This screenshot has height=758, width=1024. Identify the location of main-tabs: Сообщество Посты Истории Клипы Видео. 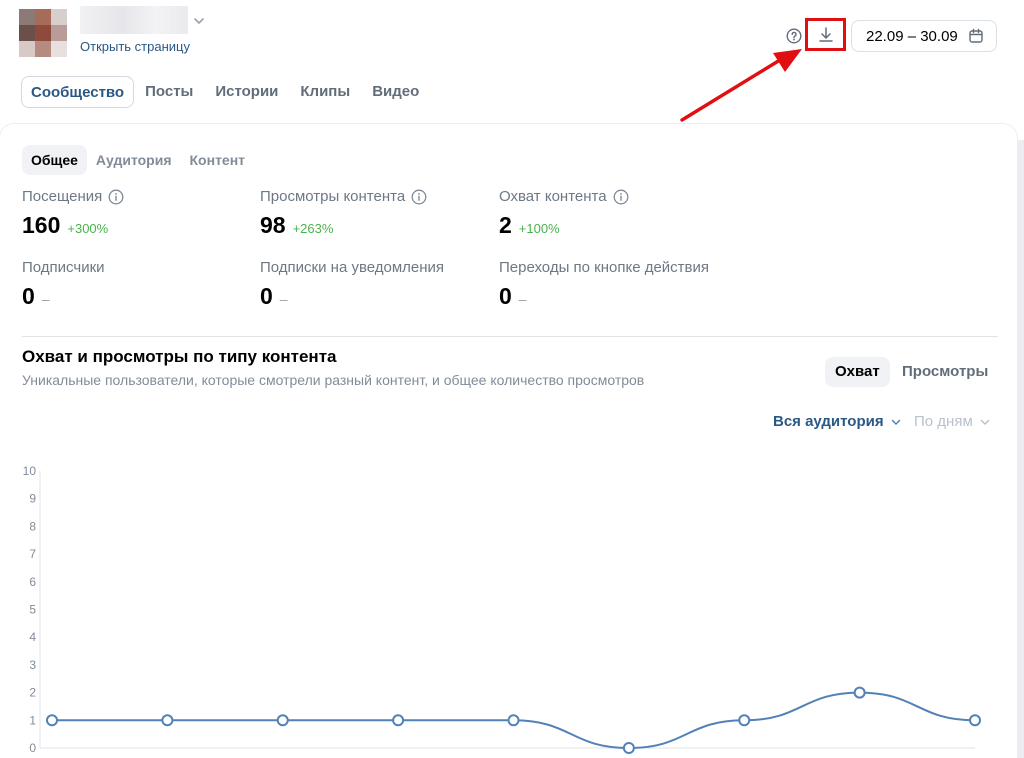
(225, 92).